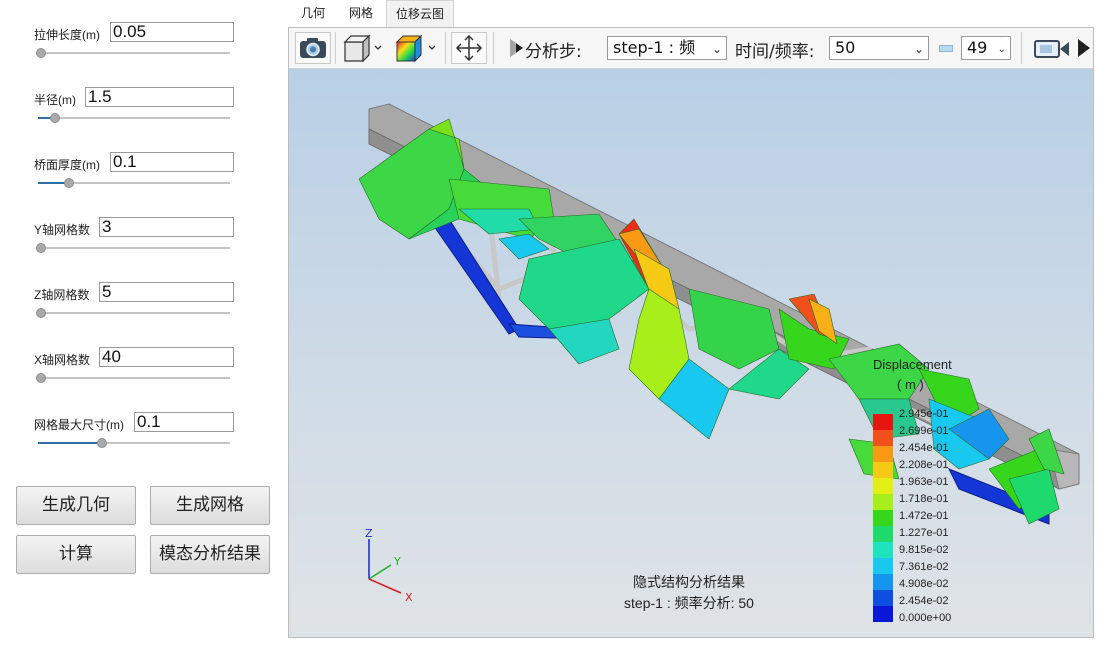  Describe the element at coordinates (361, 13) in the screenshot. I see `tab-mesh: 网格` at that location.